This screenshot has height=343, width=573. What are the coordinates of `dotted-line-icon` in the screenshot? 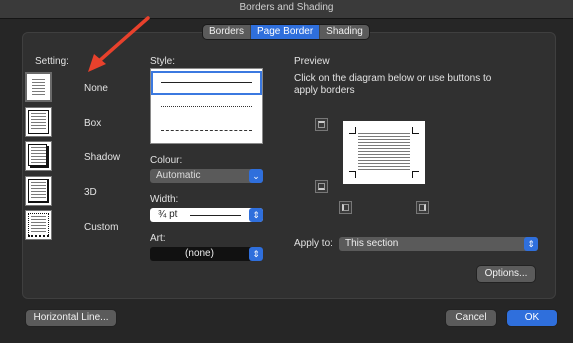 It's located at (206, 106).